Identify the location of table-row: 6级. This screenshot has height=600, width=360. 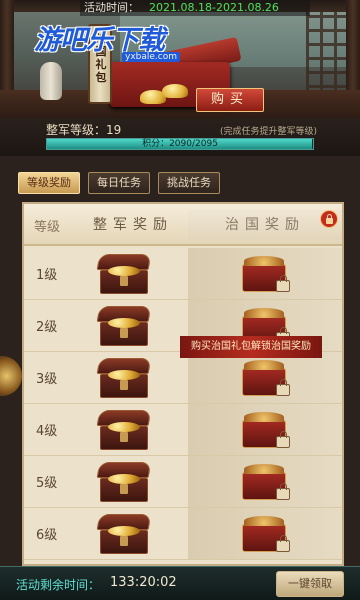
(183, 534).